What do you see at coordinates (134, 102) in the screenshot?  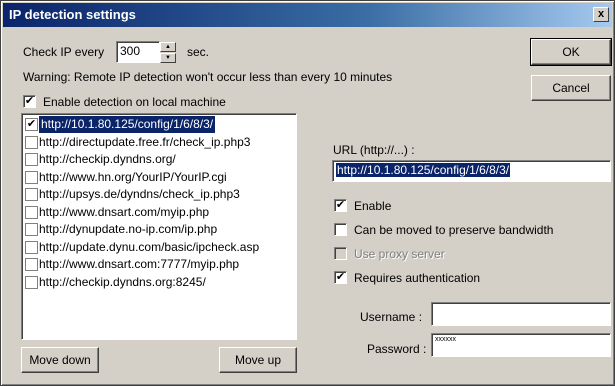 I see `local-detection-label: Enable detection on local machine` at bounding box center [134, 102].